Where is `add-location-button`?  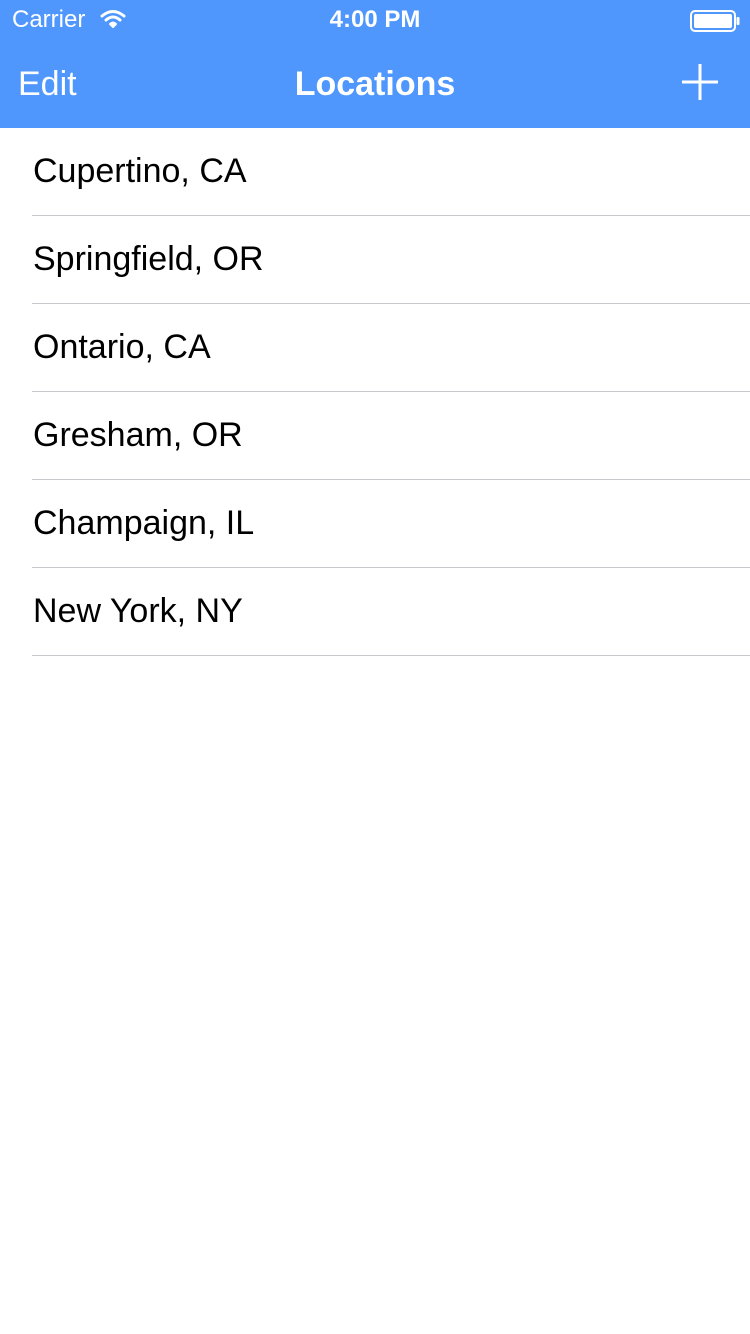
add-location-button is located at coordinates (700, 82).